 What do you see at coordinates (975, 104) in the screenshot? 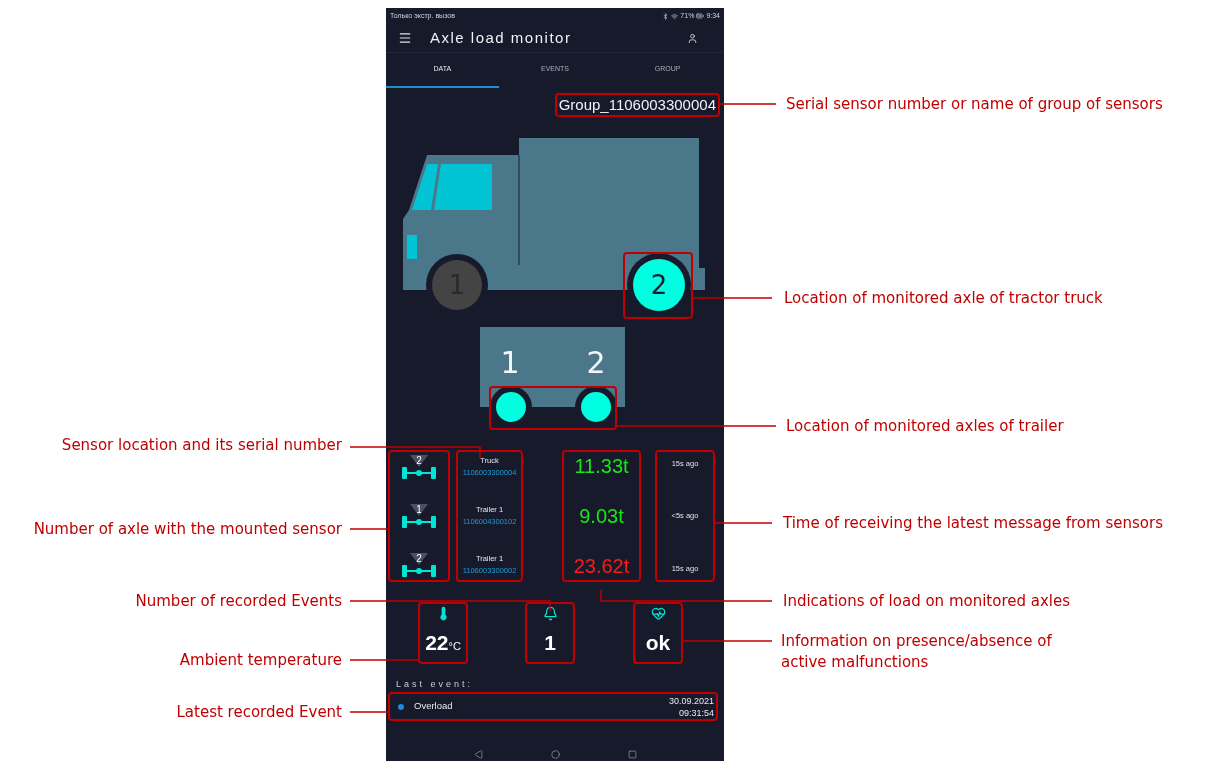
I see `annotation-text: Serial sensor number or name of group of sensors` at bounding box center [975, 104].